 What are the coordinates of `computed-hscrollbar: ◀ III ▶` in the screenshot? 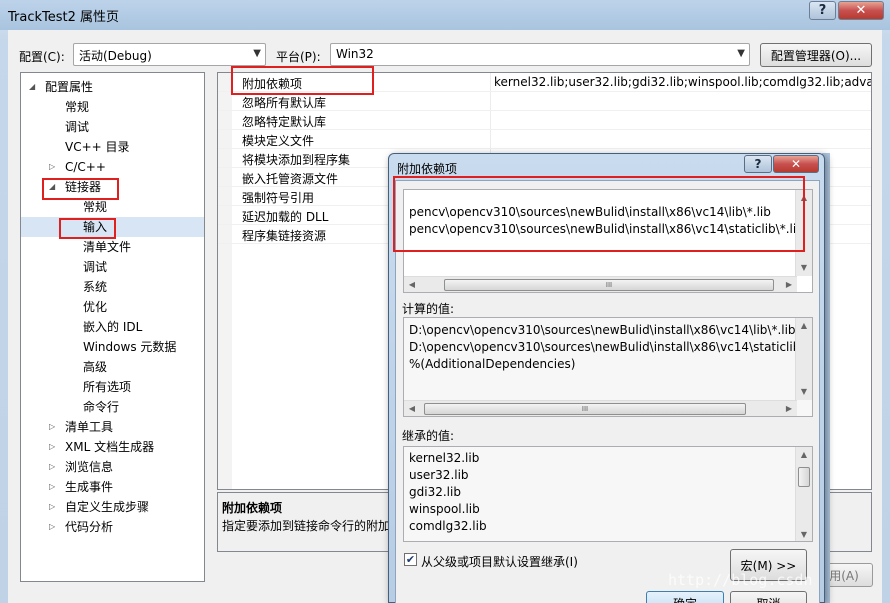 It's located at (600, 408).